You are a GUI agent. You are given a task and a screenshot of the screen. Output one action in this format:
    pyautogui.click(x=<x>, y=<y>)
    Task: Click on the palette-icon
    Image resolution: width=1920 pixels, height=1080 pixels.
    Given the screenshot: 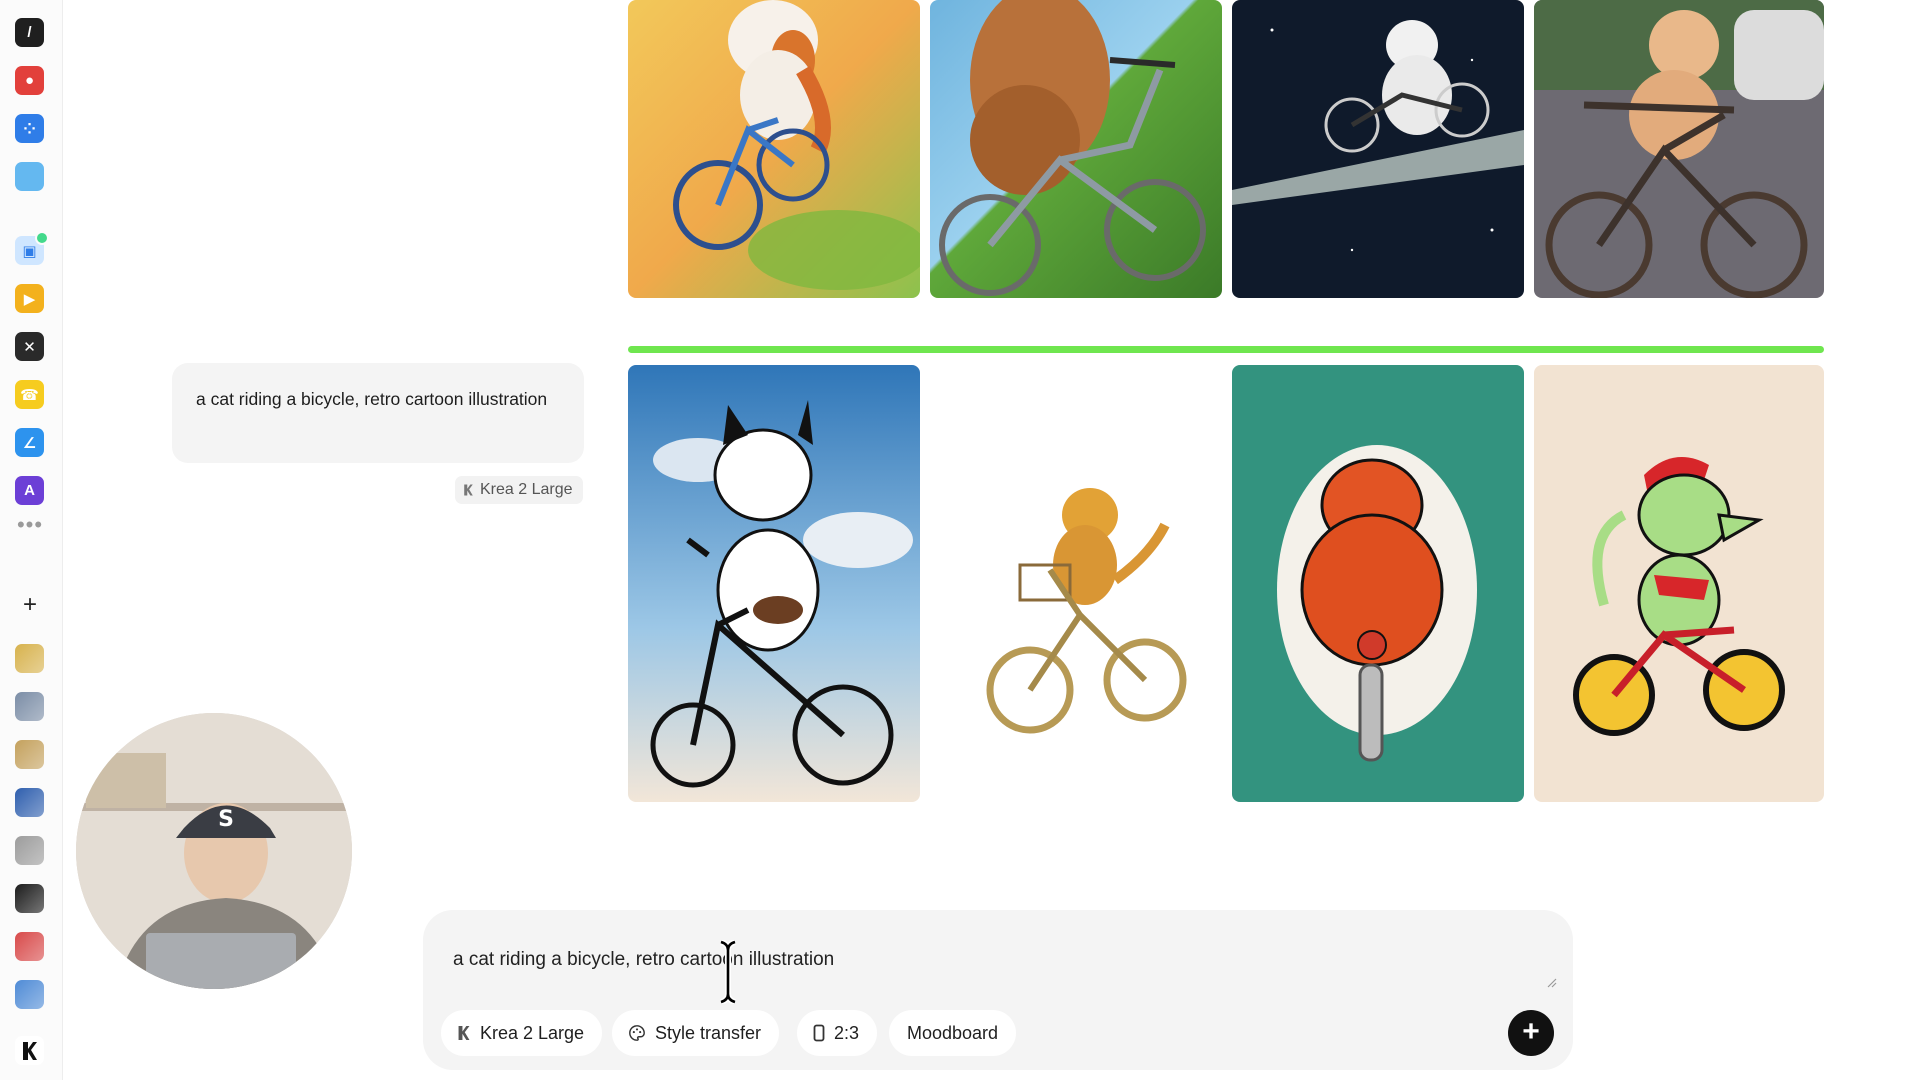 What is the action you would take?
    pyautogui.click(x=637, y=1033)
    